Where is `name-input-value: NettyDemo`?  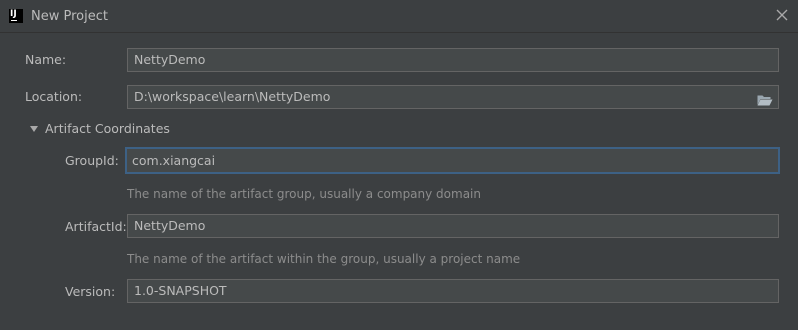 name-input-value: NettyDemo is located at coordinates (170, 59).